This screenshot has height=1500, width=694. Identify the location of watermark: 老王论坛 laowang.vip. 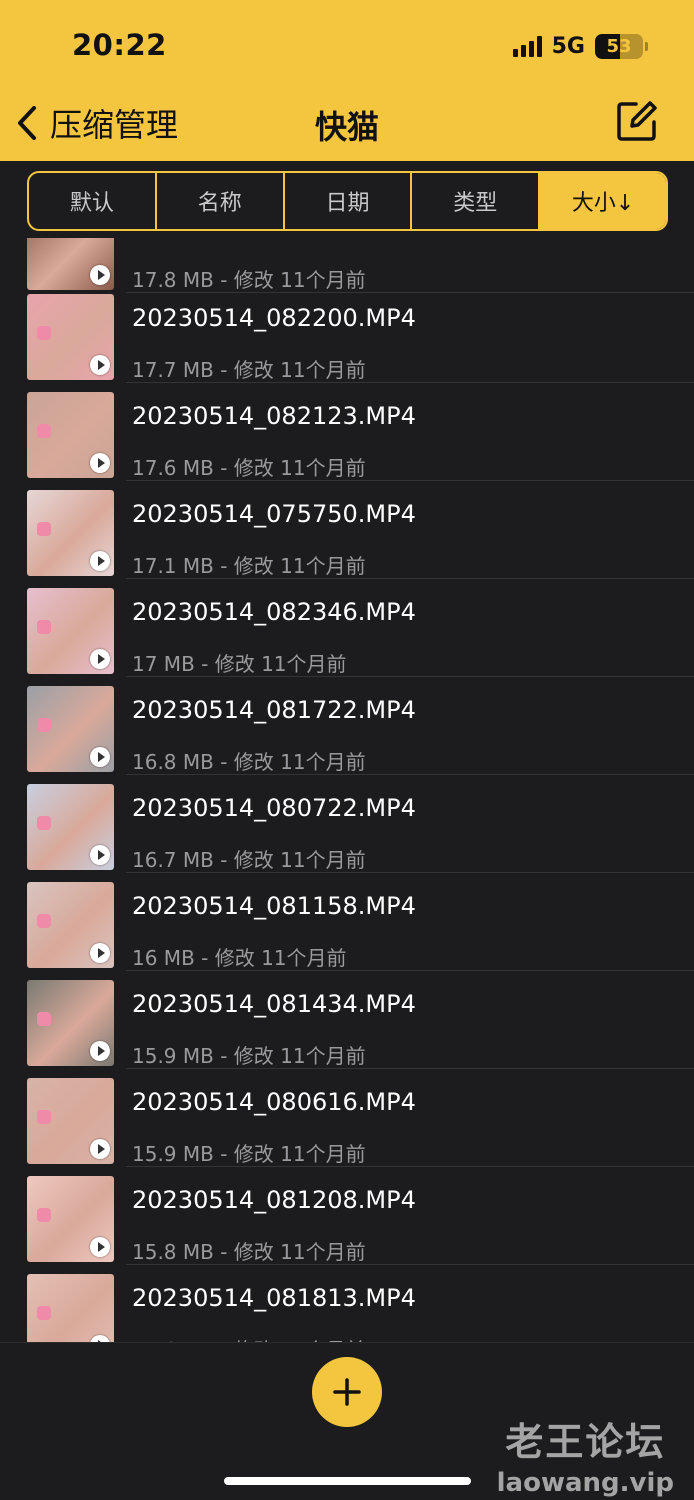
(585, 1454).